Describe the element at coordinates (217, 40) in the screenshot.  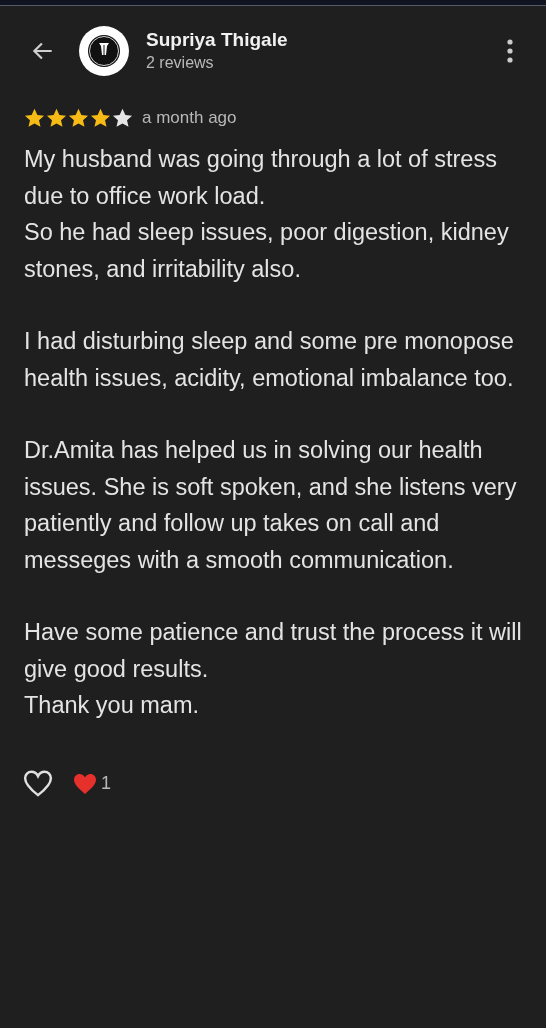
I see `reviewer-name: Supriya Thigale` at that location.